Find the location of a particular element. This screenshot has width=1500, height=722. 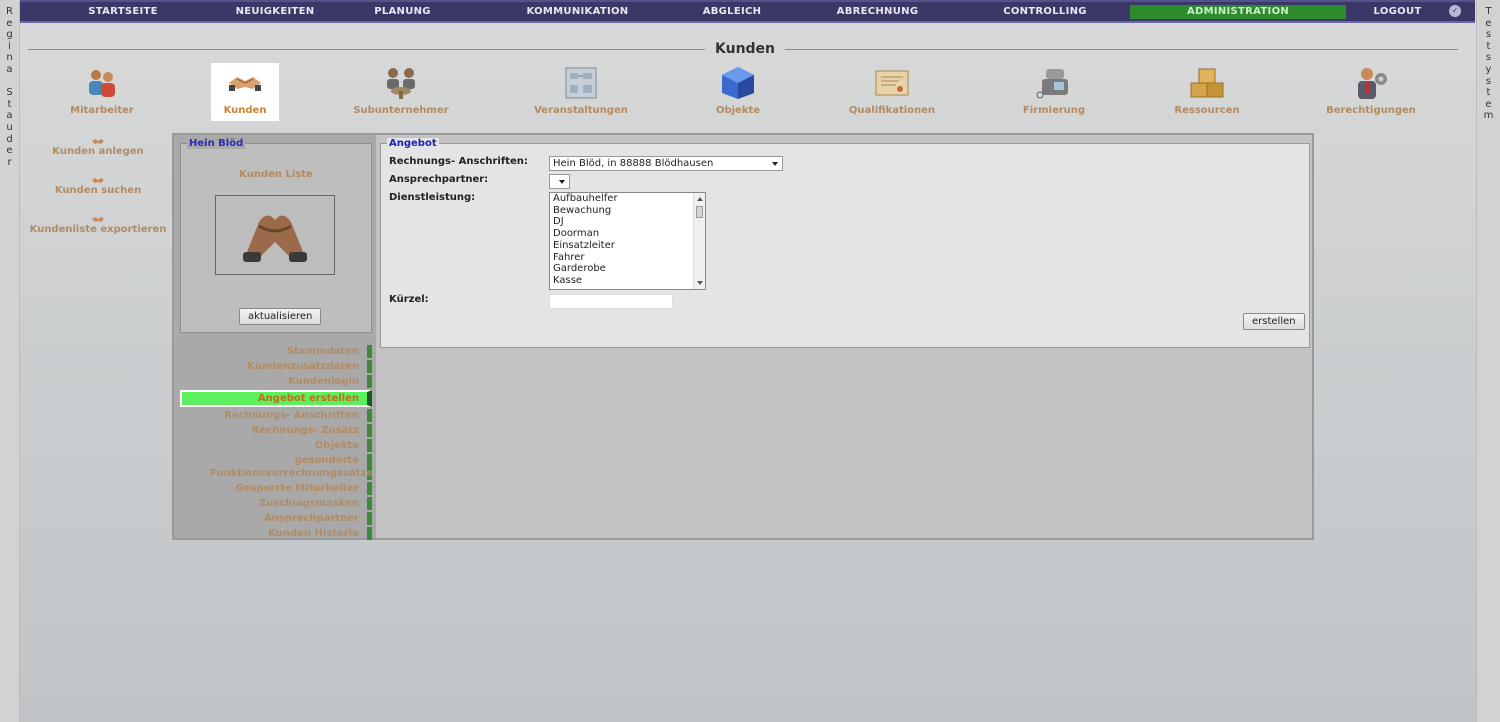

module-ressourcen: Ressourcen is located at coordinates (1207, 89).